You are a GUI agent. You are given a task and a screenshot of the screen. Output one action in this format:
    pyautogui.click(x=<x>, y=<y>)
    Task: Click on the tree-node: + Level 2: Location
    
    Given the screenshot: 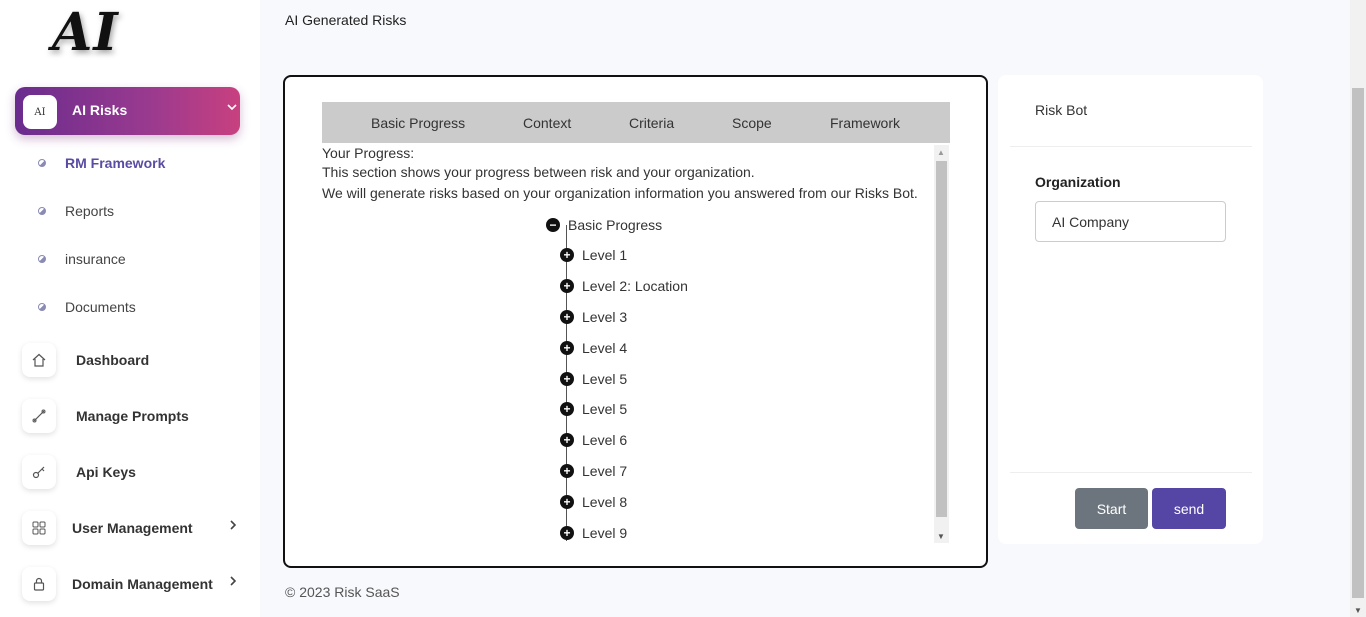 What is the action you would take?
    pyautogui.click(x=624, y=286)
    